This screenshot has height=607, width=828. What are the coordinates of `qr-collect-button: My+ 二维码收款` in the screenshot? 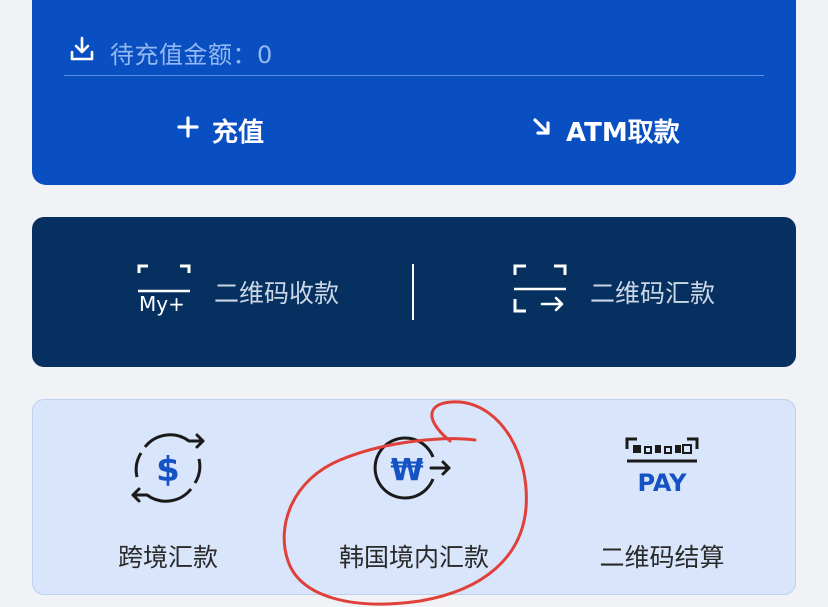 It's located at (237, 292).